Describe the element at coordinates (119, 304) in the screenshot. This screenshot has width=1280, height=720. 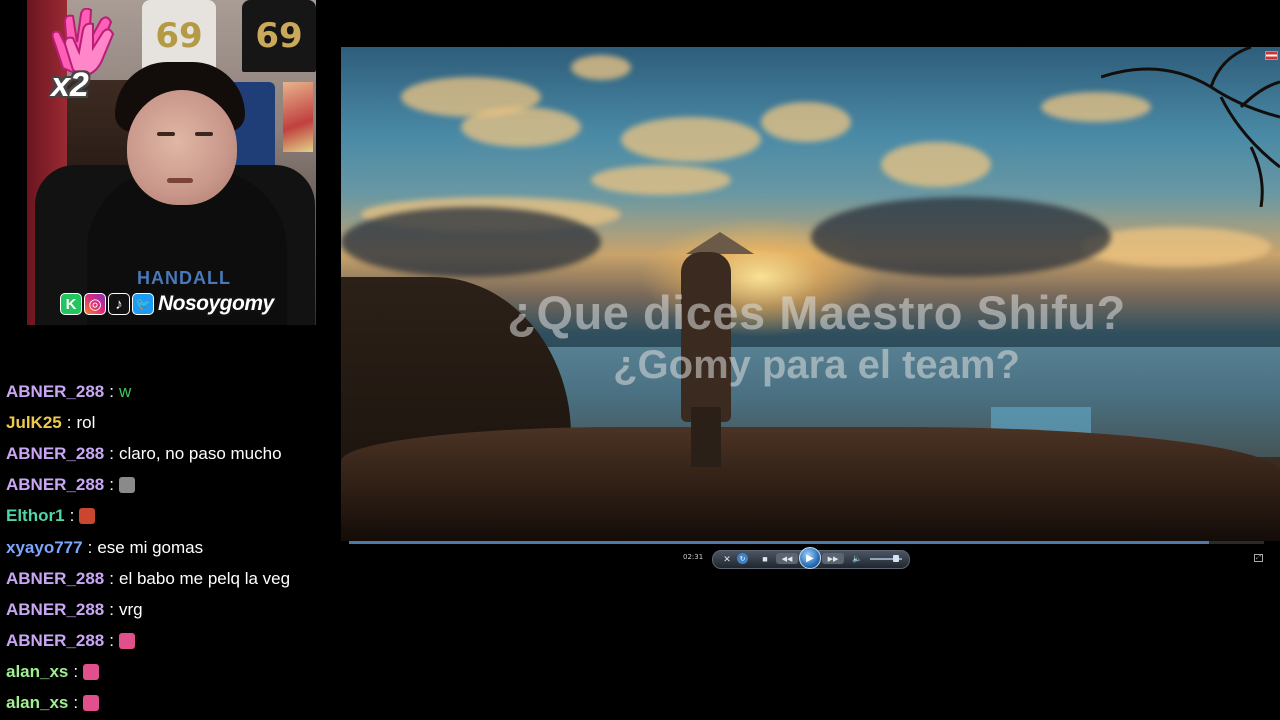
I see `tiktok-icon: ♪` at that location.